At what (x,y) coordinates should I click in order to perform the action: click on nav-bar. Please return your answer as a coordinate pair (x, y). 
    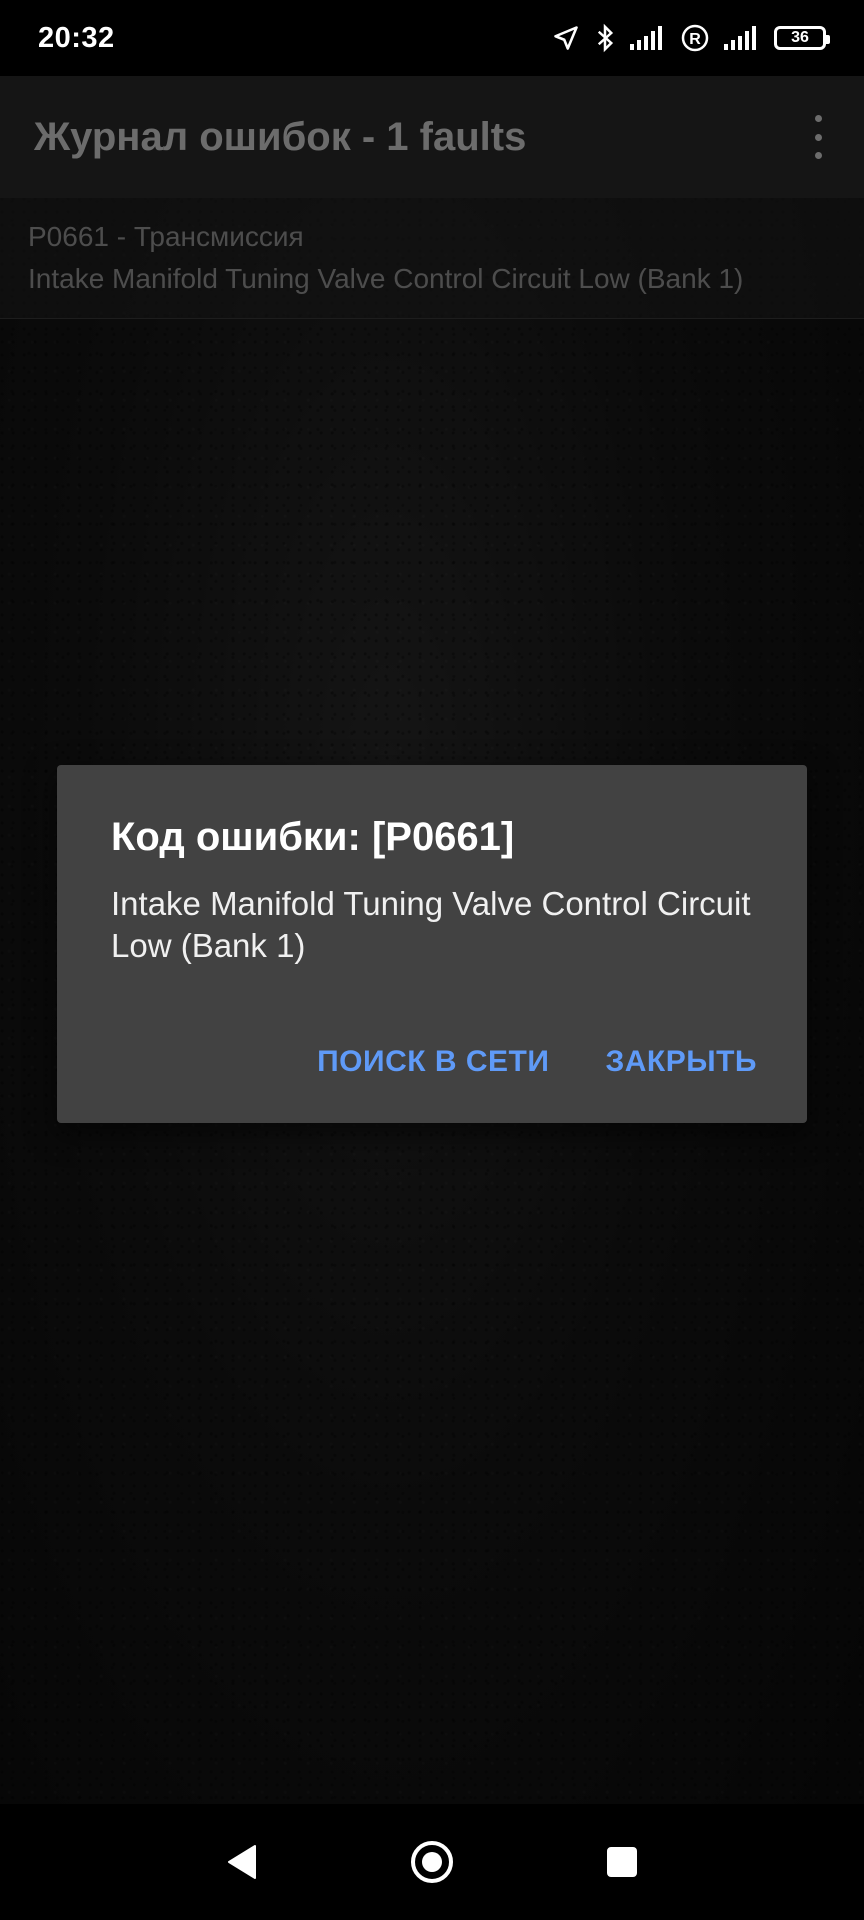
    Looking at the image, I should click on (432, 1862).